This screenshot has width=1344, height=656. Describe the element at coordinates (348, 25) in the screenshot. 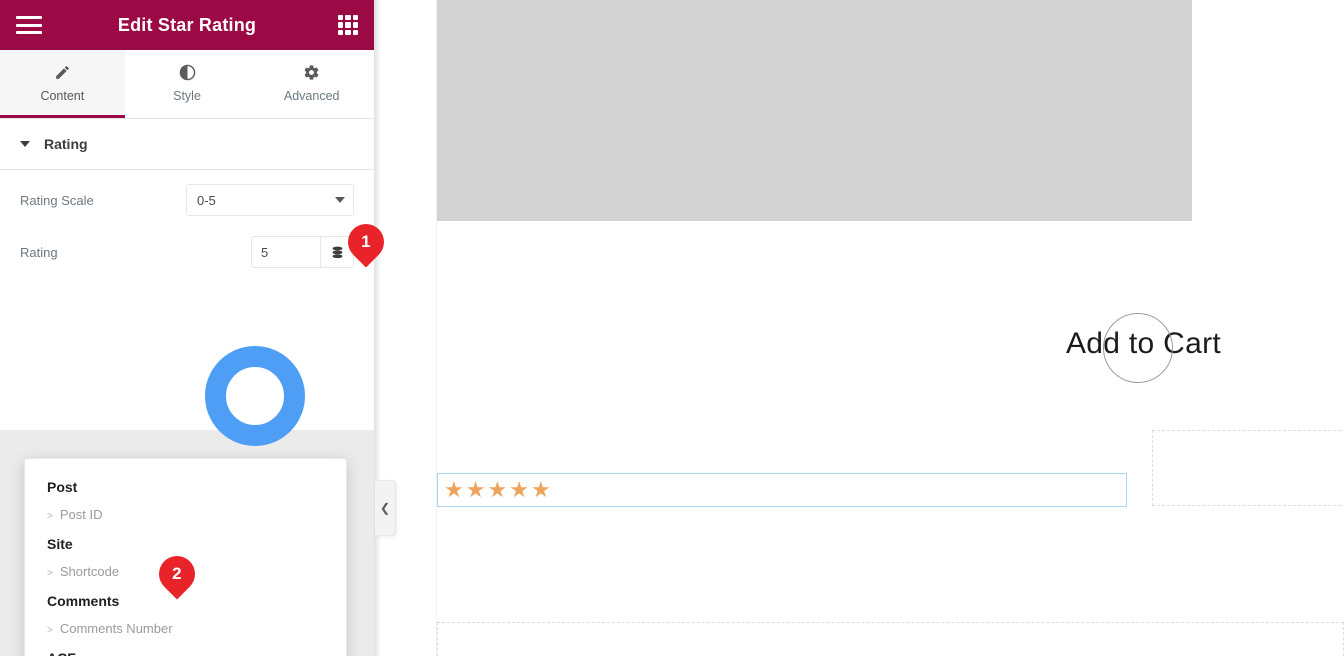

I see `grid-apps-icon` at that location.